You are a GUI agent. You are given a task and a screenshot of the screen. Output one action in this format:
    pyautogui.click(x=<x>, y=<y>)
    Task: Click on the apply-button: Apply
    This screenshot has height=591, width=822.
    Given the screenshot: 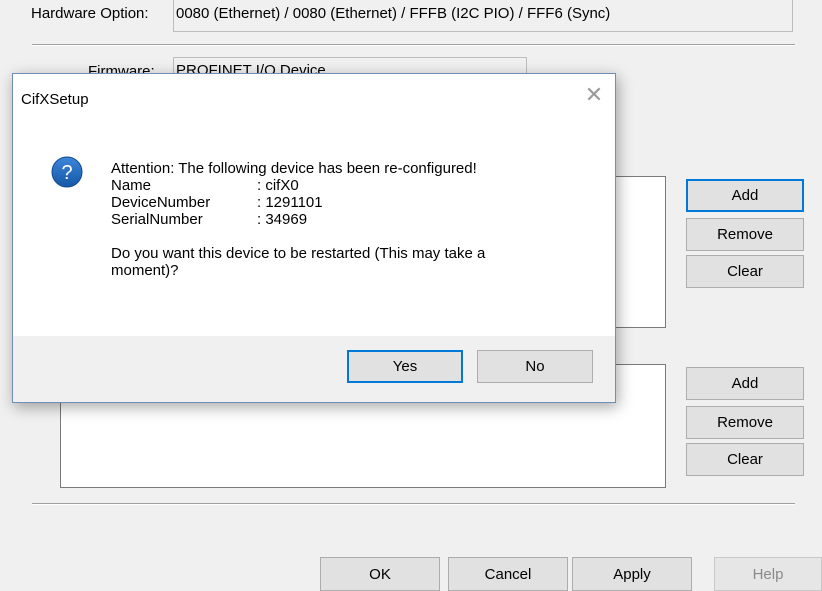 What is the action you would take?
    pyautogui.click(x=632, y=574)
    